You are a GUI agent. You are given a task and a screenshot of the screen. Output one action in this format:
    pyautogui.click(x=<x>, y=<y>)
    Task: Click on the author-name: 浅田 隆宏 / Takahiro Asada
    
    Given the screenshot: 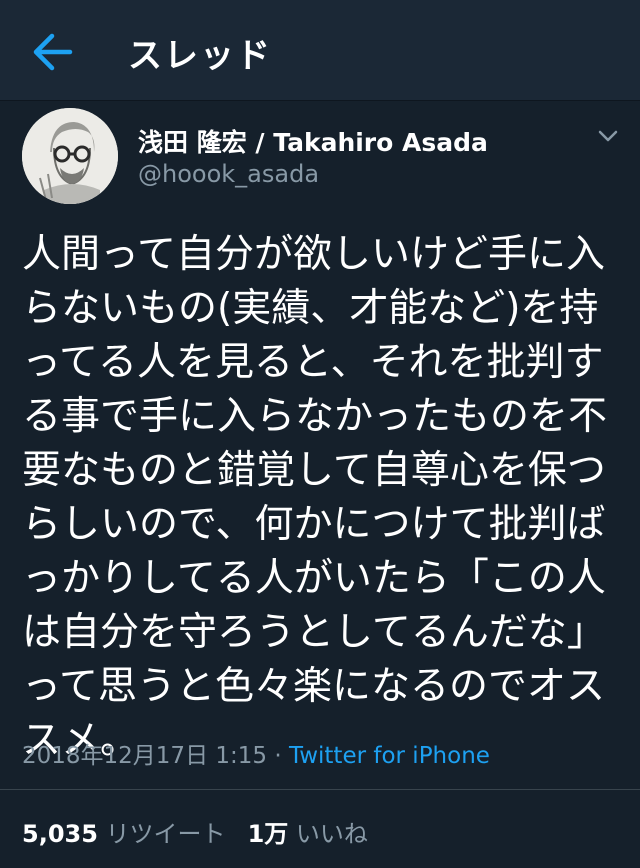 What is the action you would take?
    pyautogui.click(x=313, y=141)
    